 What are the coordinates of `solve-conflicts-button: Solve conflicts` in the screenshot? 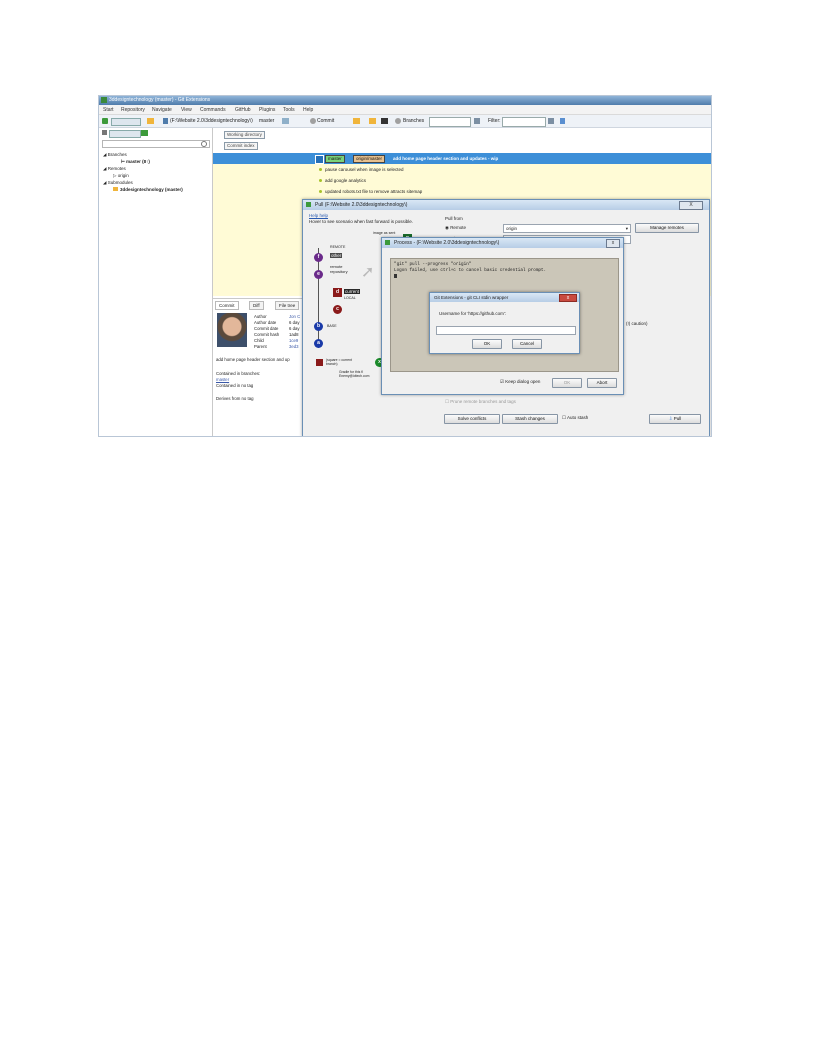 It's located at (472, 419).